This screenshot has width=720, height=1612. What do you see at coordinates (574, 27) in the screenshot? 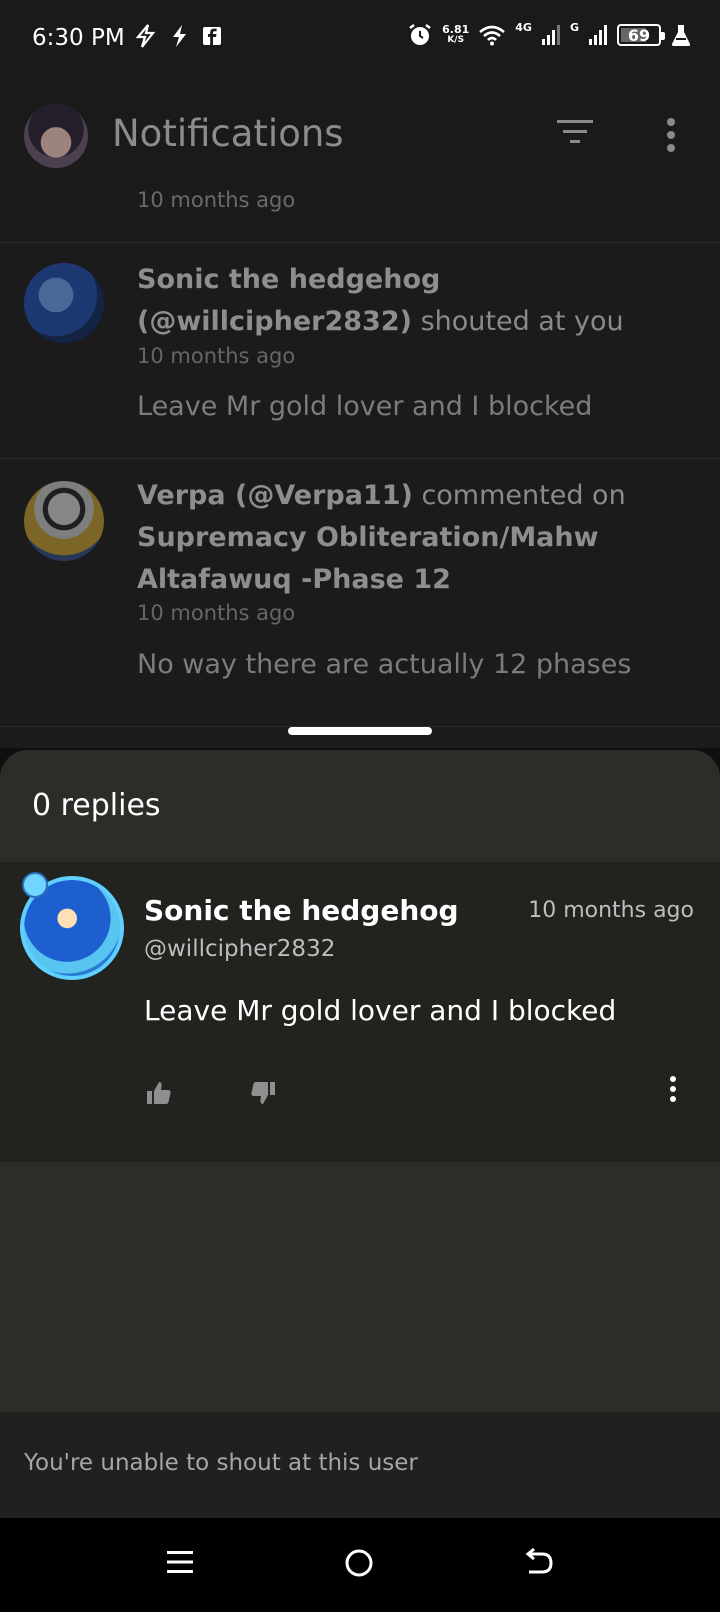
I see `network-type-2: G` at bounding box center [574, 27].